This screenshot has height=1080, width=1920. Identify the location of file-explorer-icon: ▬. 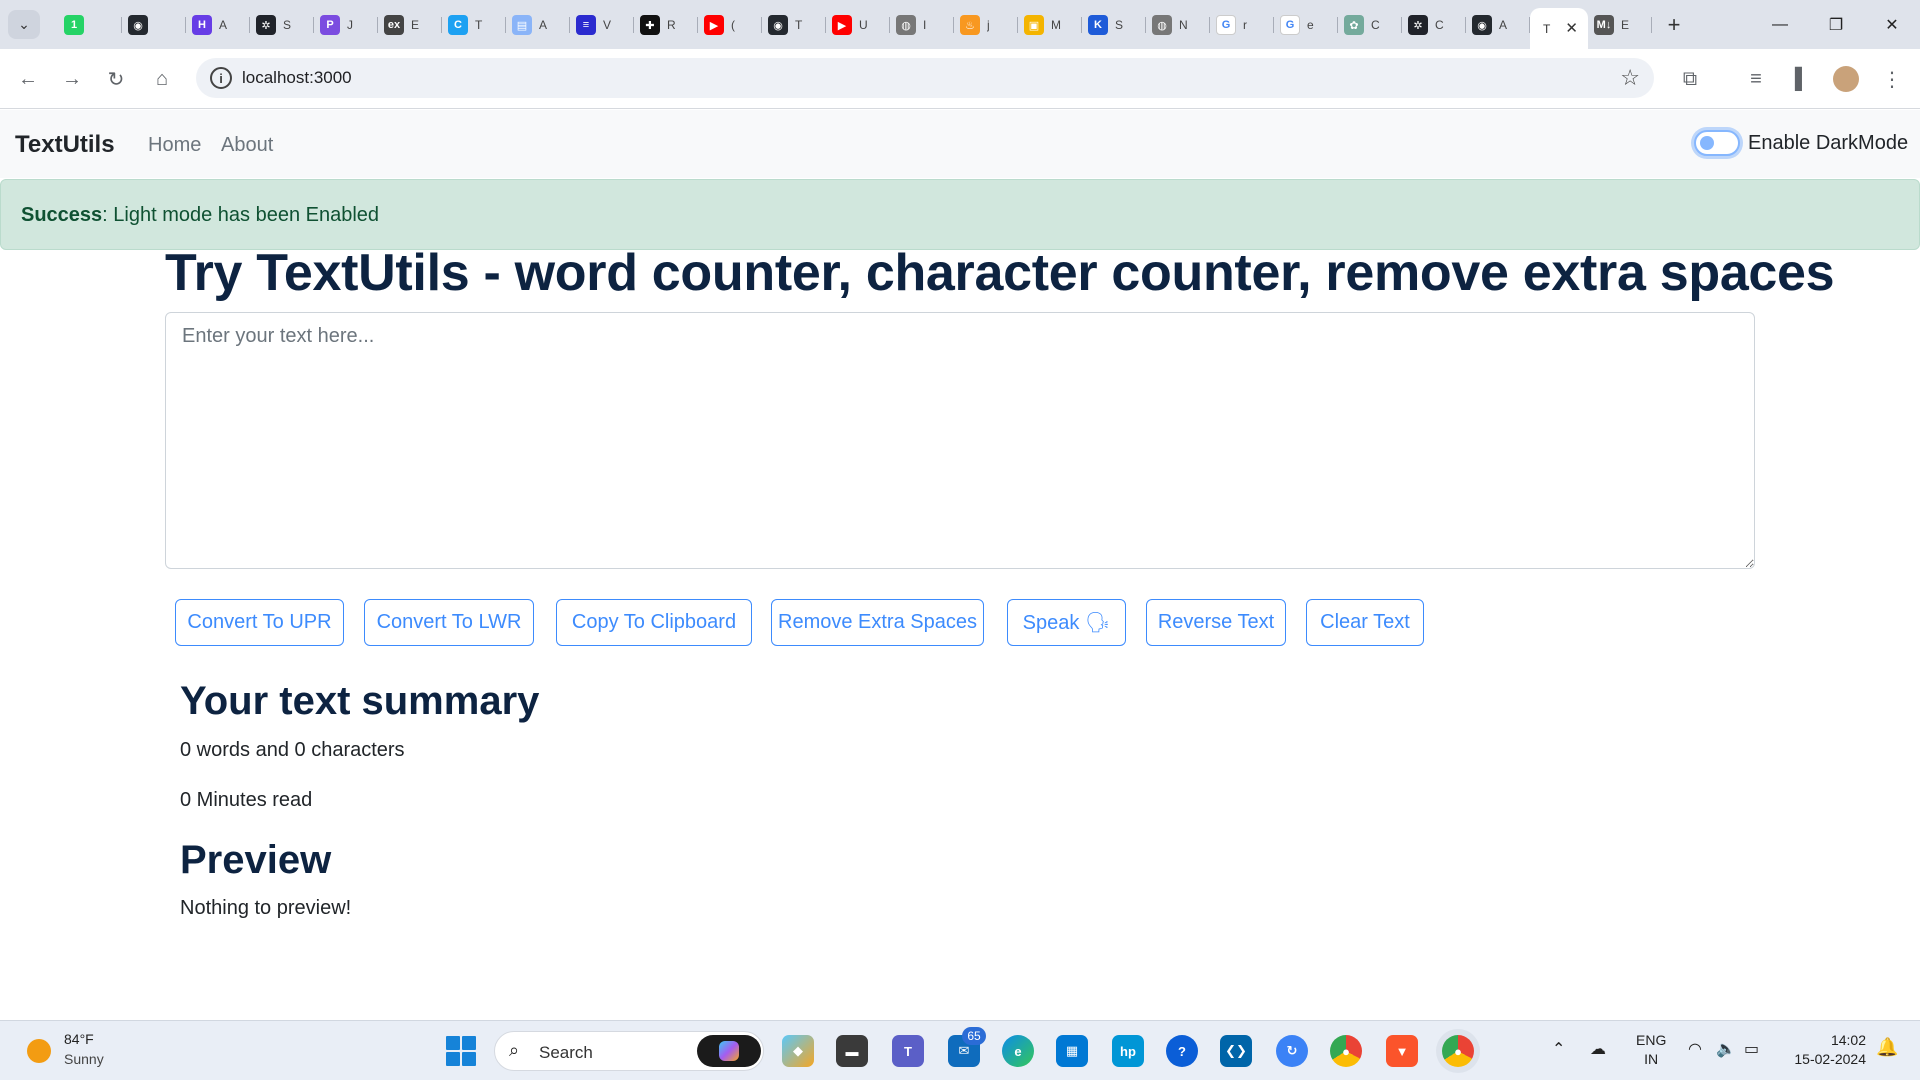
(852, 1051).